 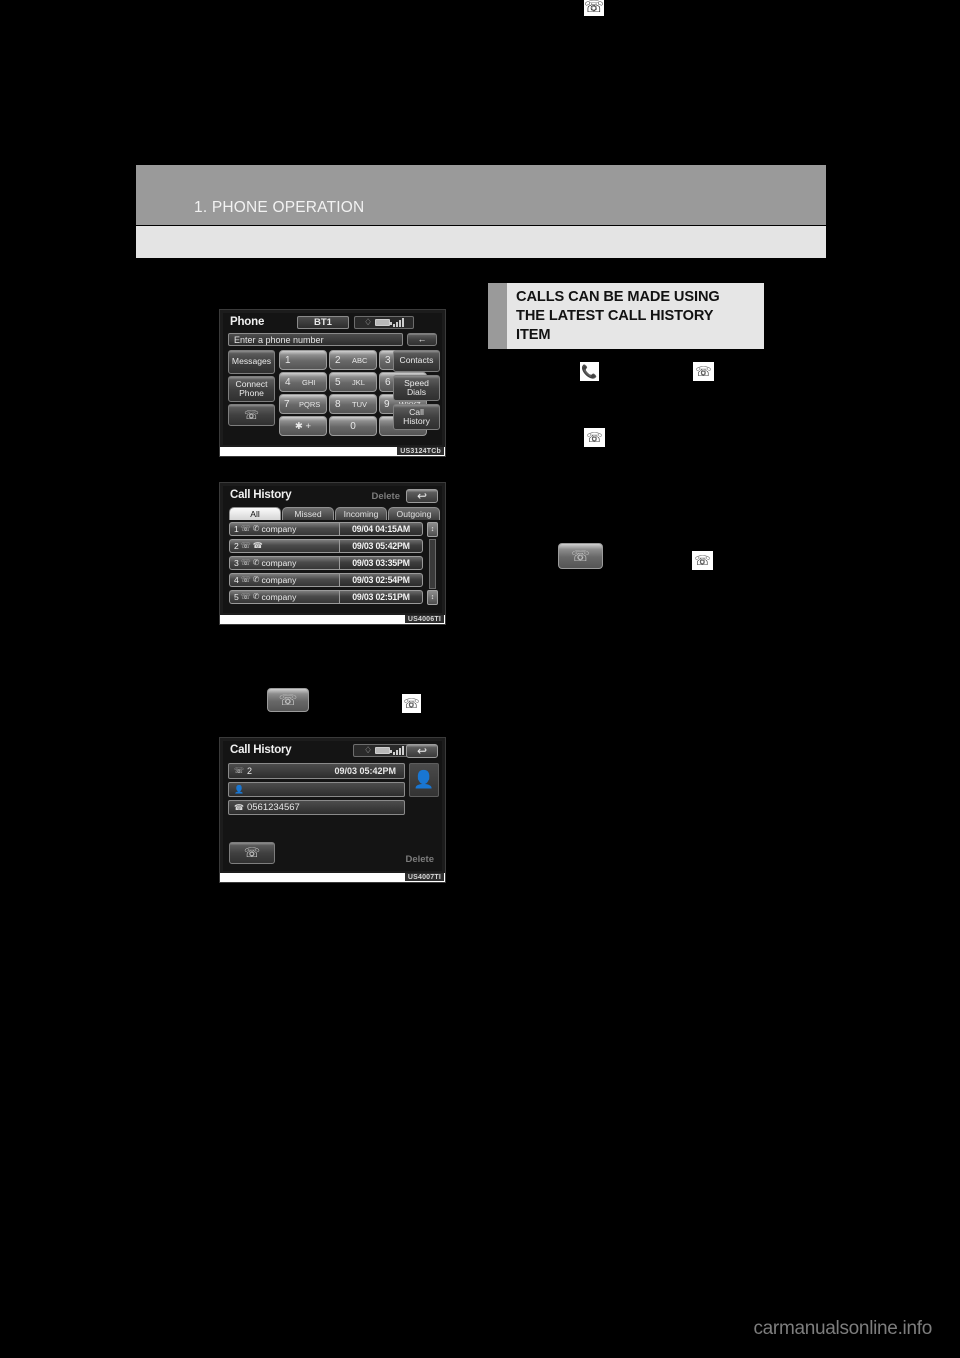 What do you see at coordinates (309, 382) in the screenshot?
I see `key-4-letters: GHI` at bounding box center [309, 382].